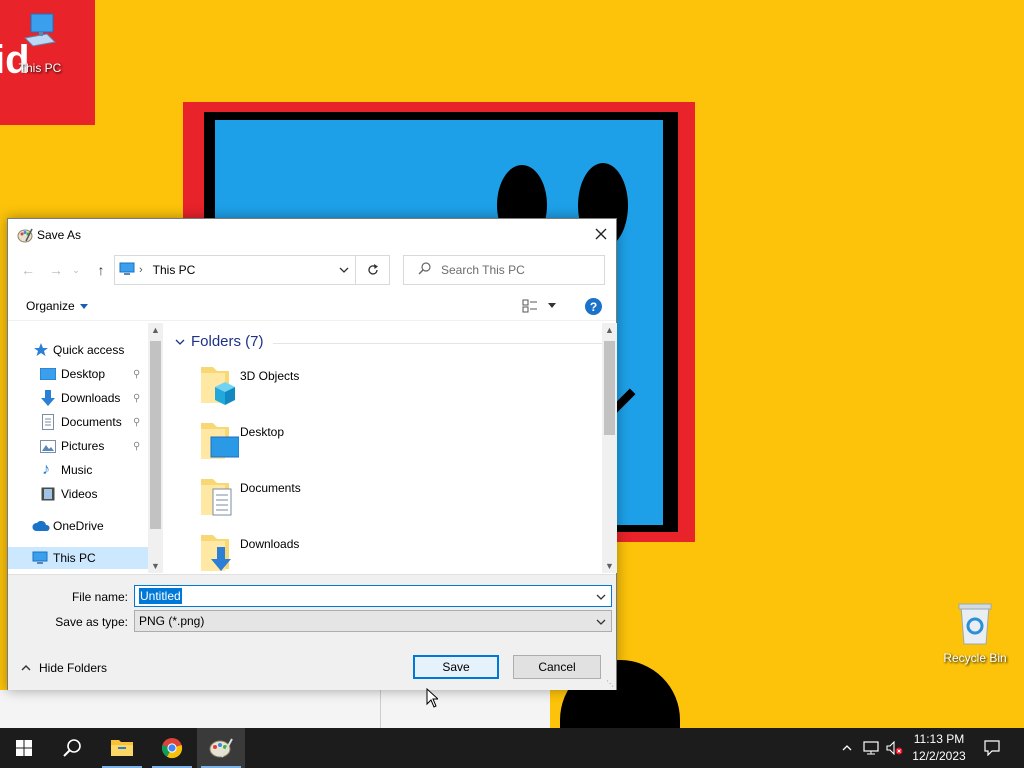 The height and width of the screenshot is (768, 1024). I want to click on close-button, so click(601, 234).